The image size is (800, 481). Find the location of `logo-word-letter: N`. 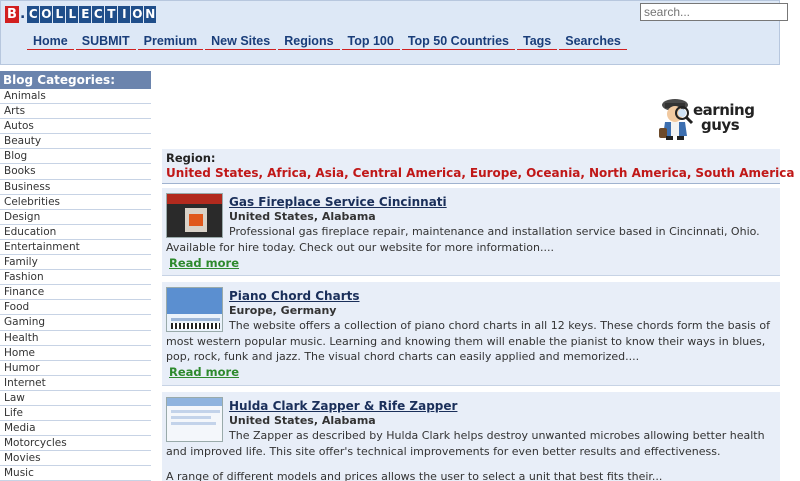

logo-word-letter: N is located at coordinates (150, 14).